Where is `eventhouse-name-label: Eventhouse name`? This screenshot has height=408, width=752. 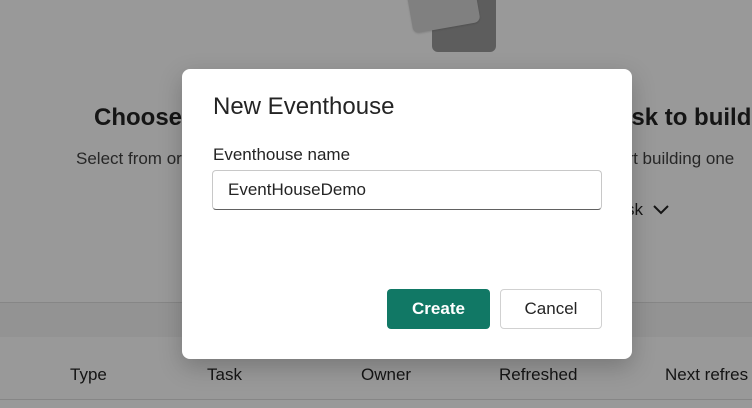 eventhouse-name-label: Eventhouse name is located at coordinates (282, 154).